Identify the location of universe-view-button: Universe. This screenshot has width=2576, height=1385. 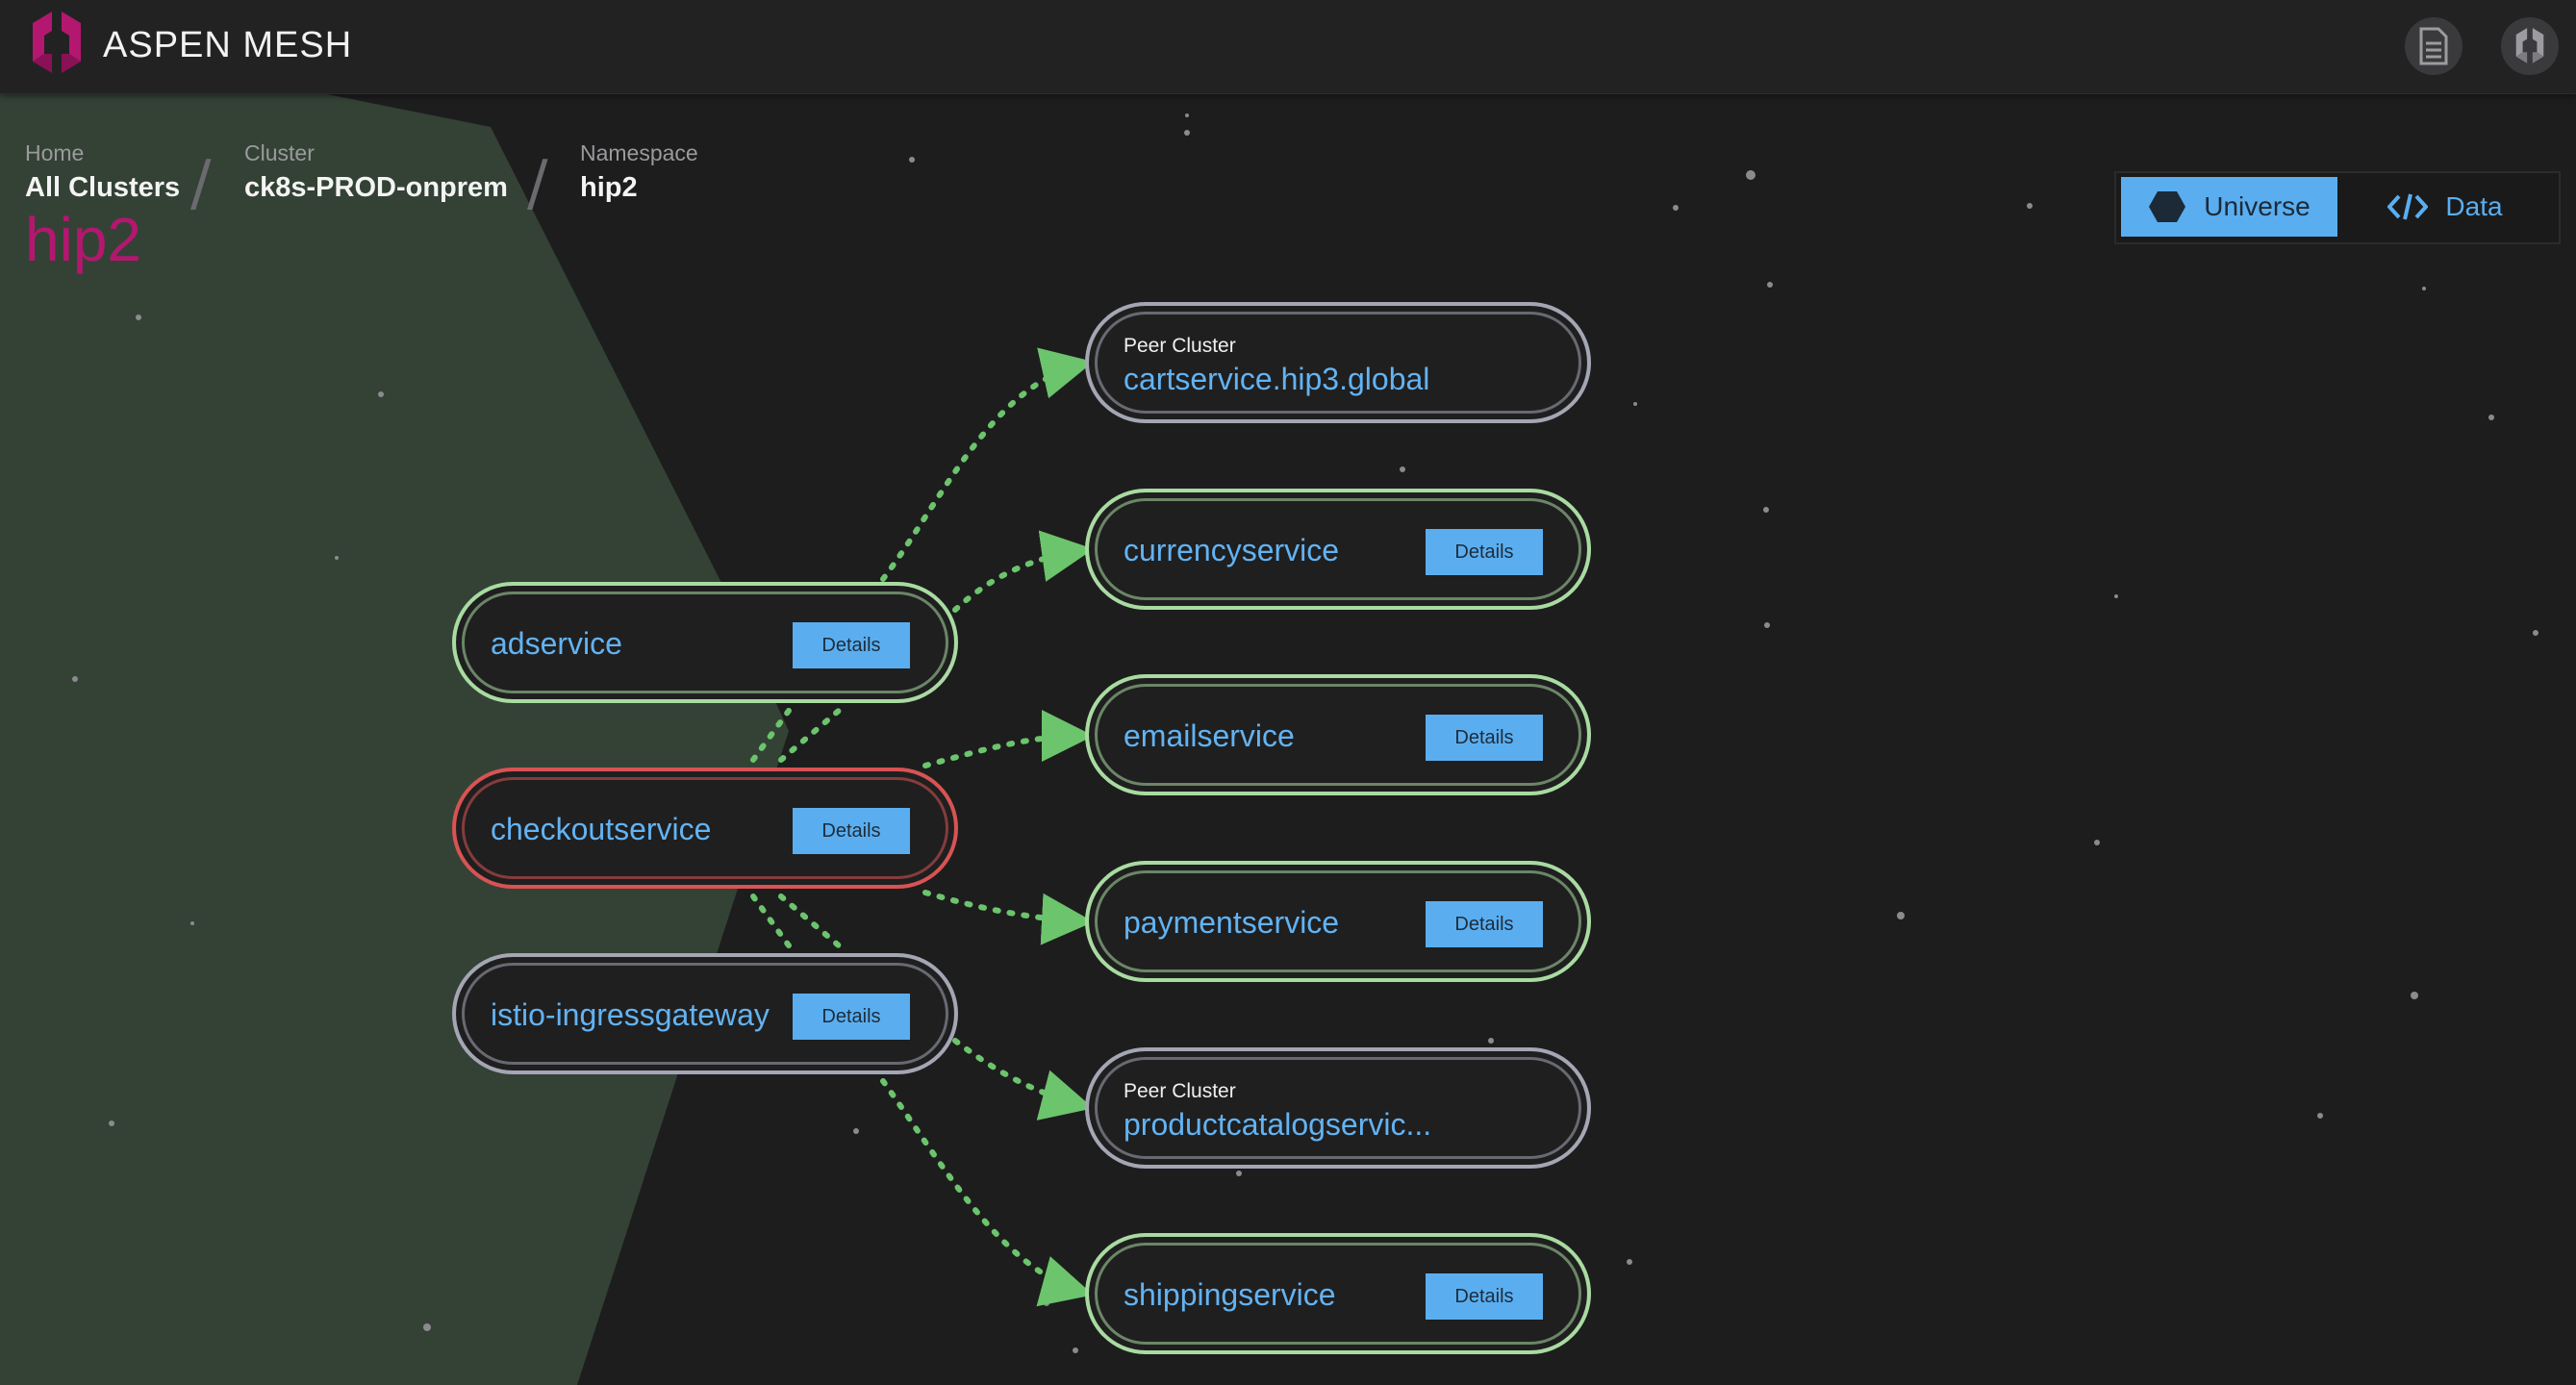
(2229, 207).